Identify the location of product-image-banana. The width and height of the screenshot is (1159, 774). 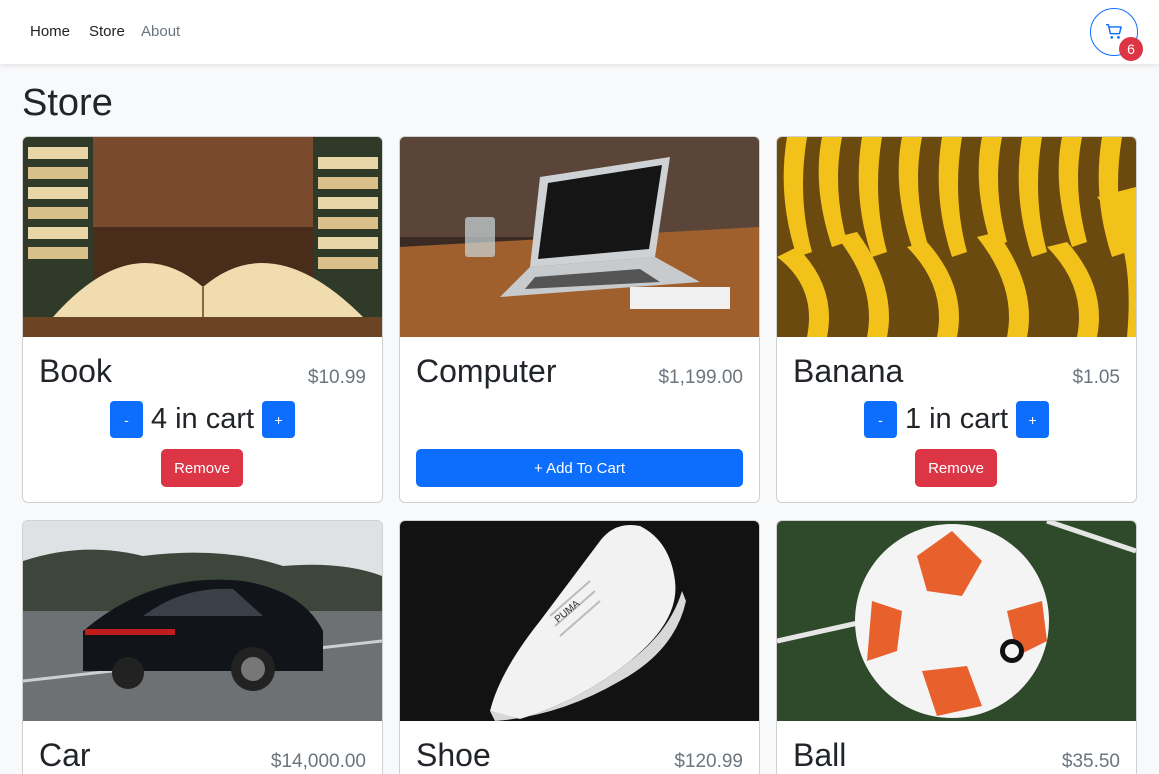
(956, 237).